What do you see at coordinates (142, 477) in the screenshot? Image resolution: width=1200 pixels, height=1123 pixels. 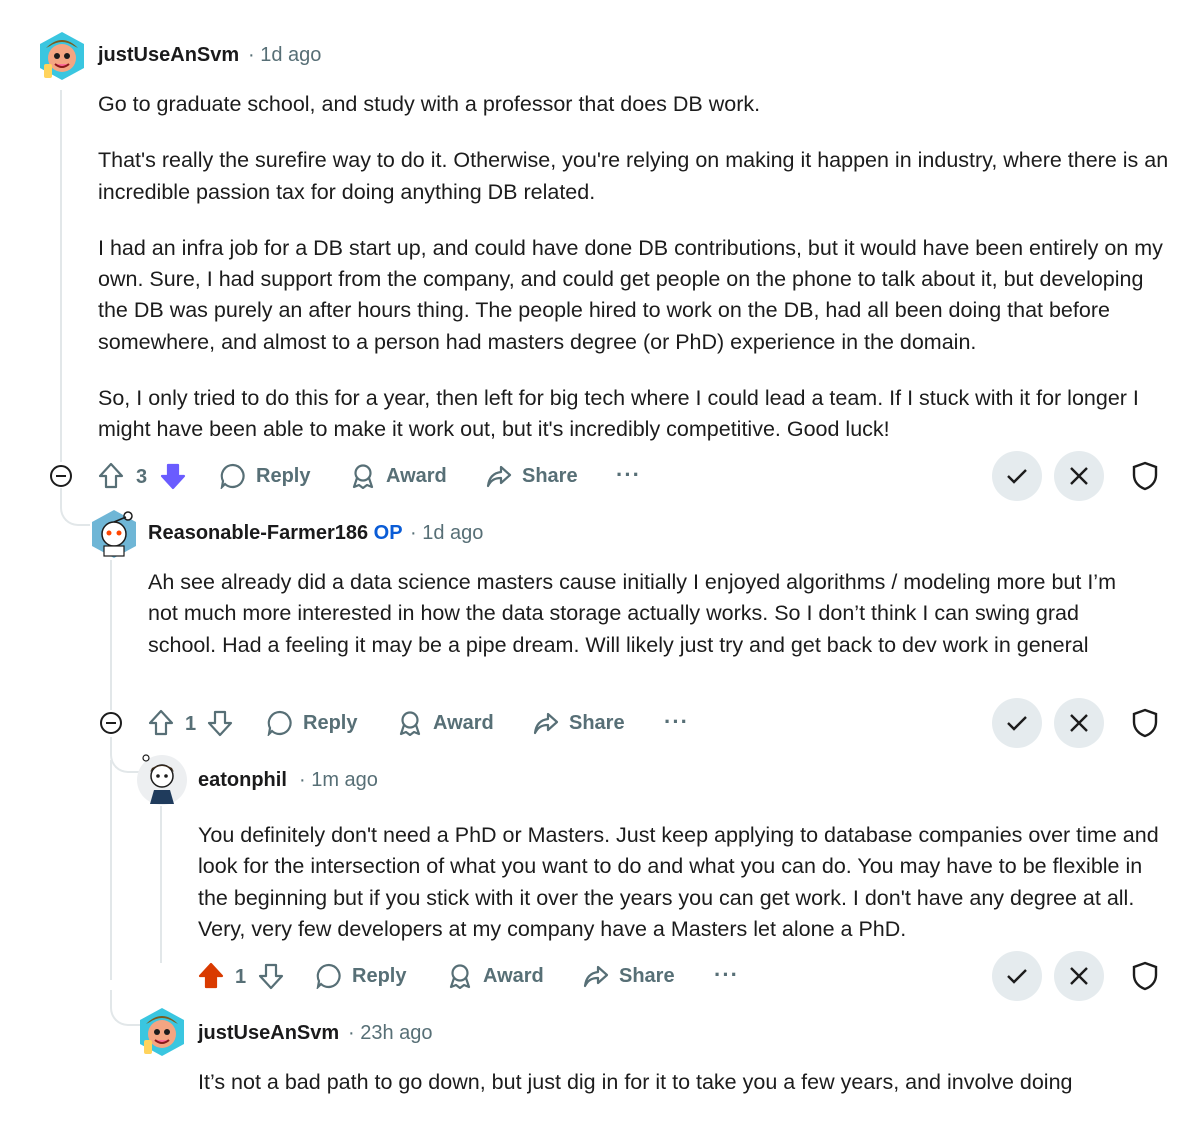 I see `vote-count: 3` at bounding box center [142, 477].